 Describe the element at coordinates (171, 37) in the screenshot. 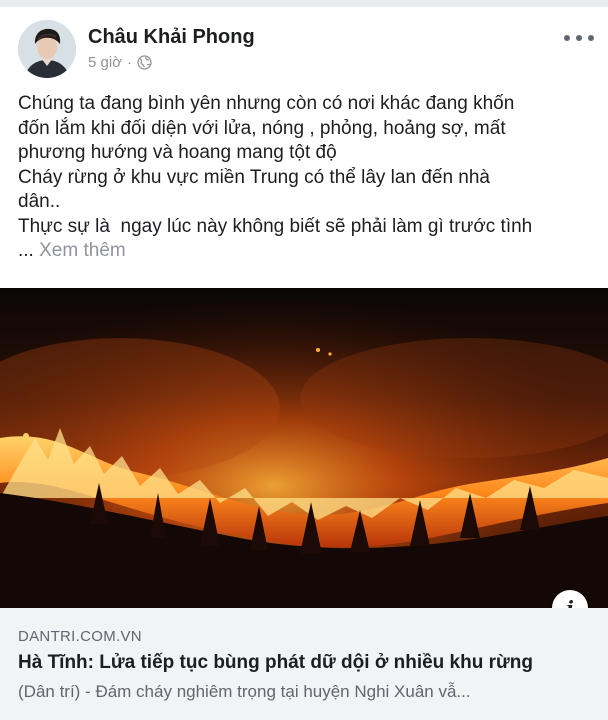

I see `author-name: Châu Khải Phong` at that location.